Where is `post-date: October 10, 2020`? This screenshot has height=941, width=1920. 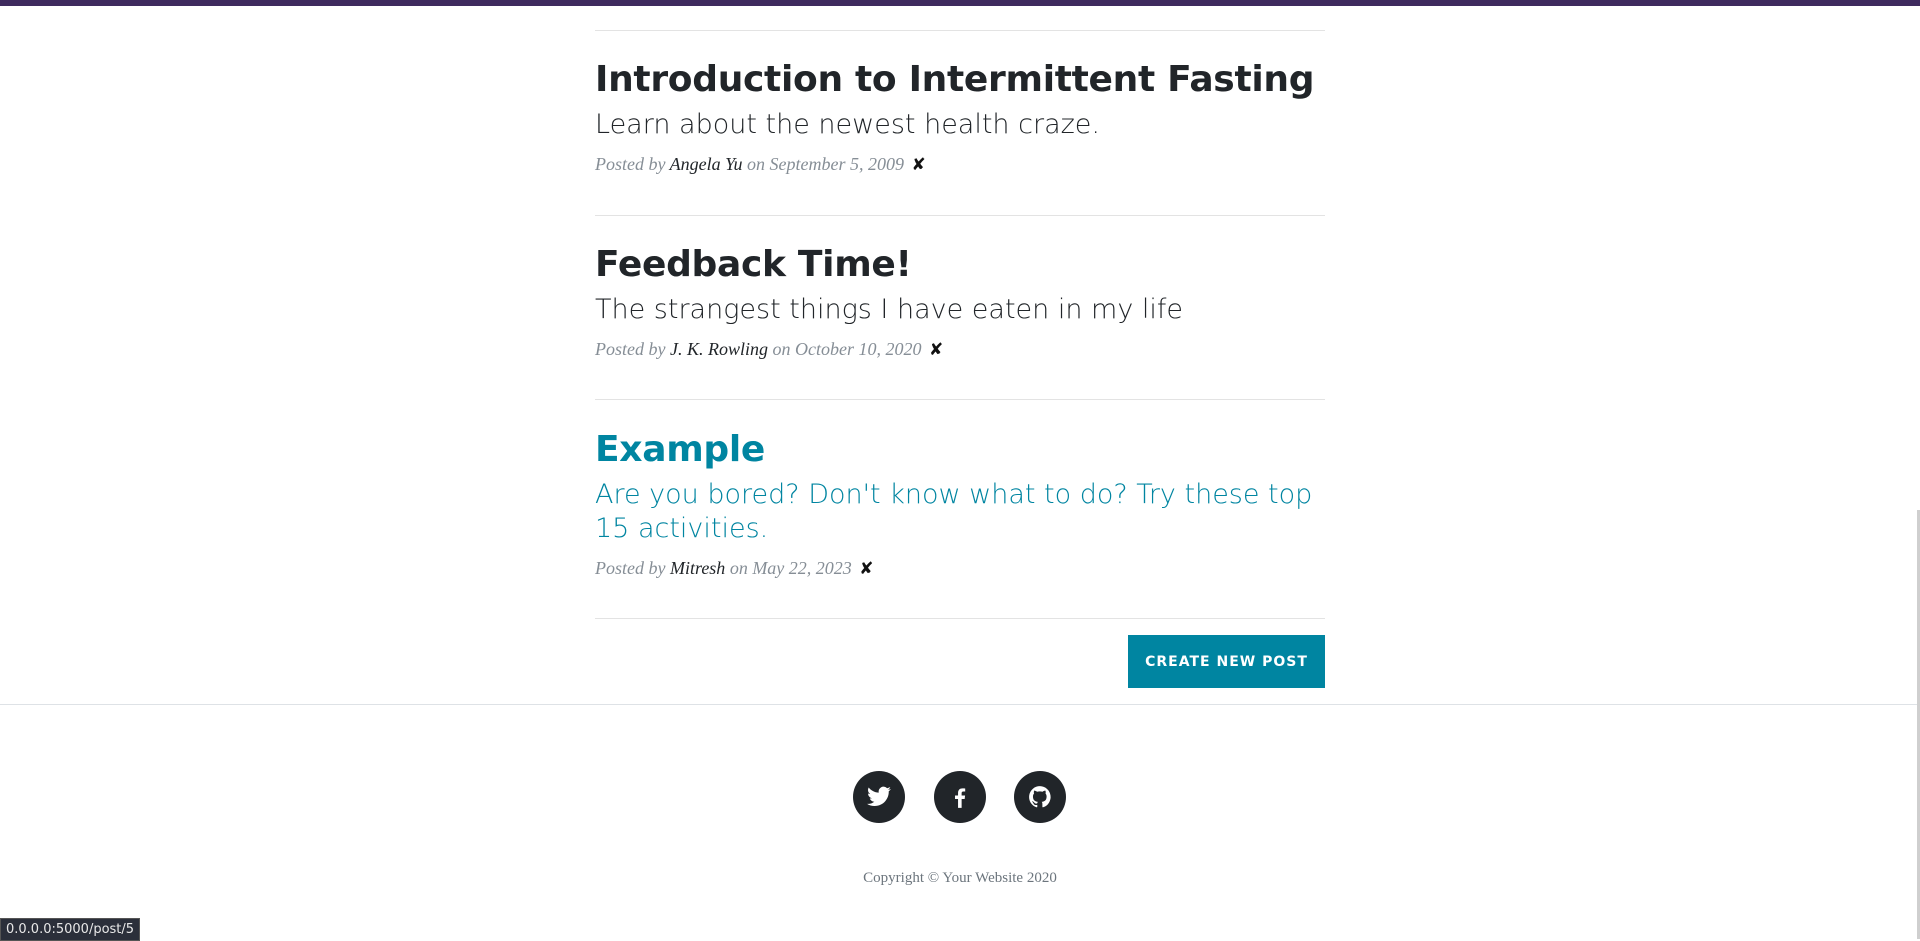 post-date: October 10, 2020 is located at coordinates (858, 349).